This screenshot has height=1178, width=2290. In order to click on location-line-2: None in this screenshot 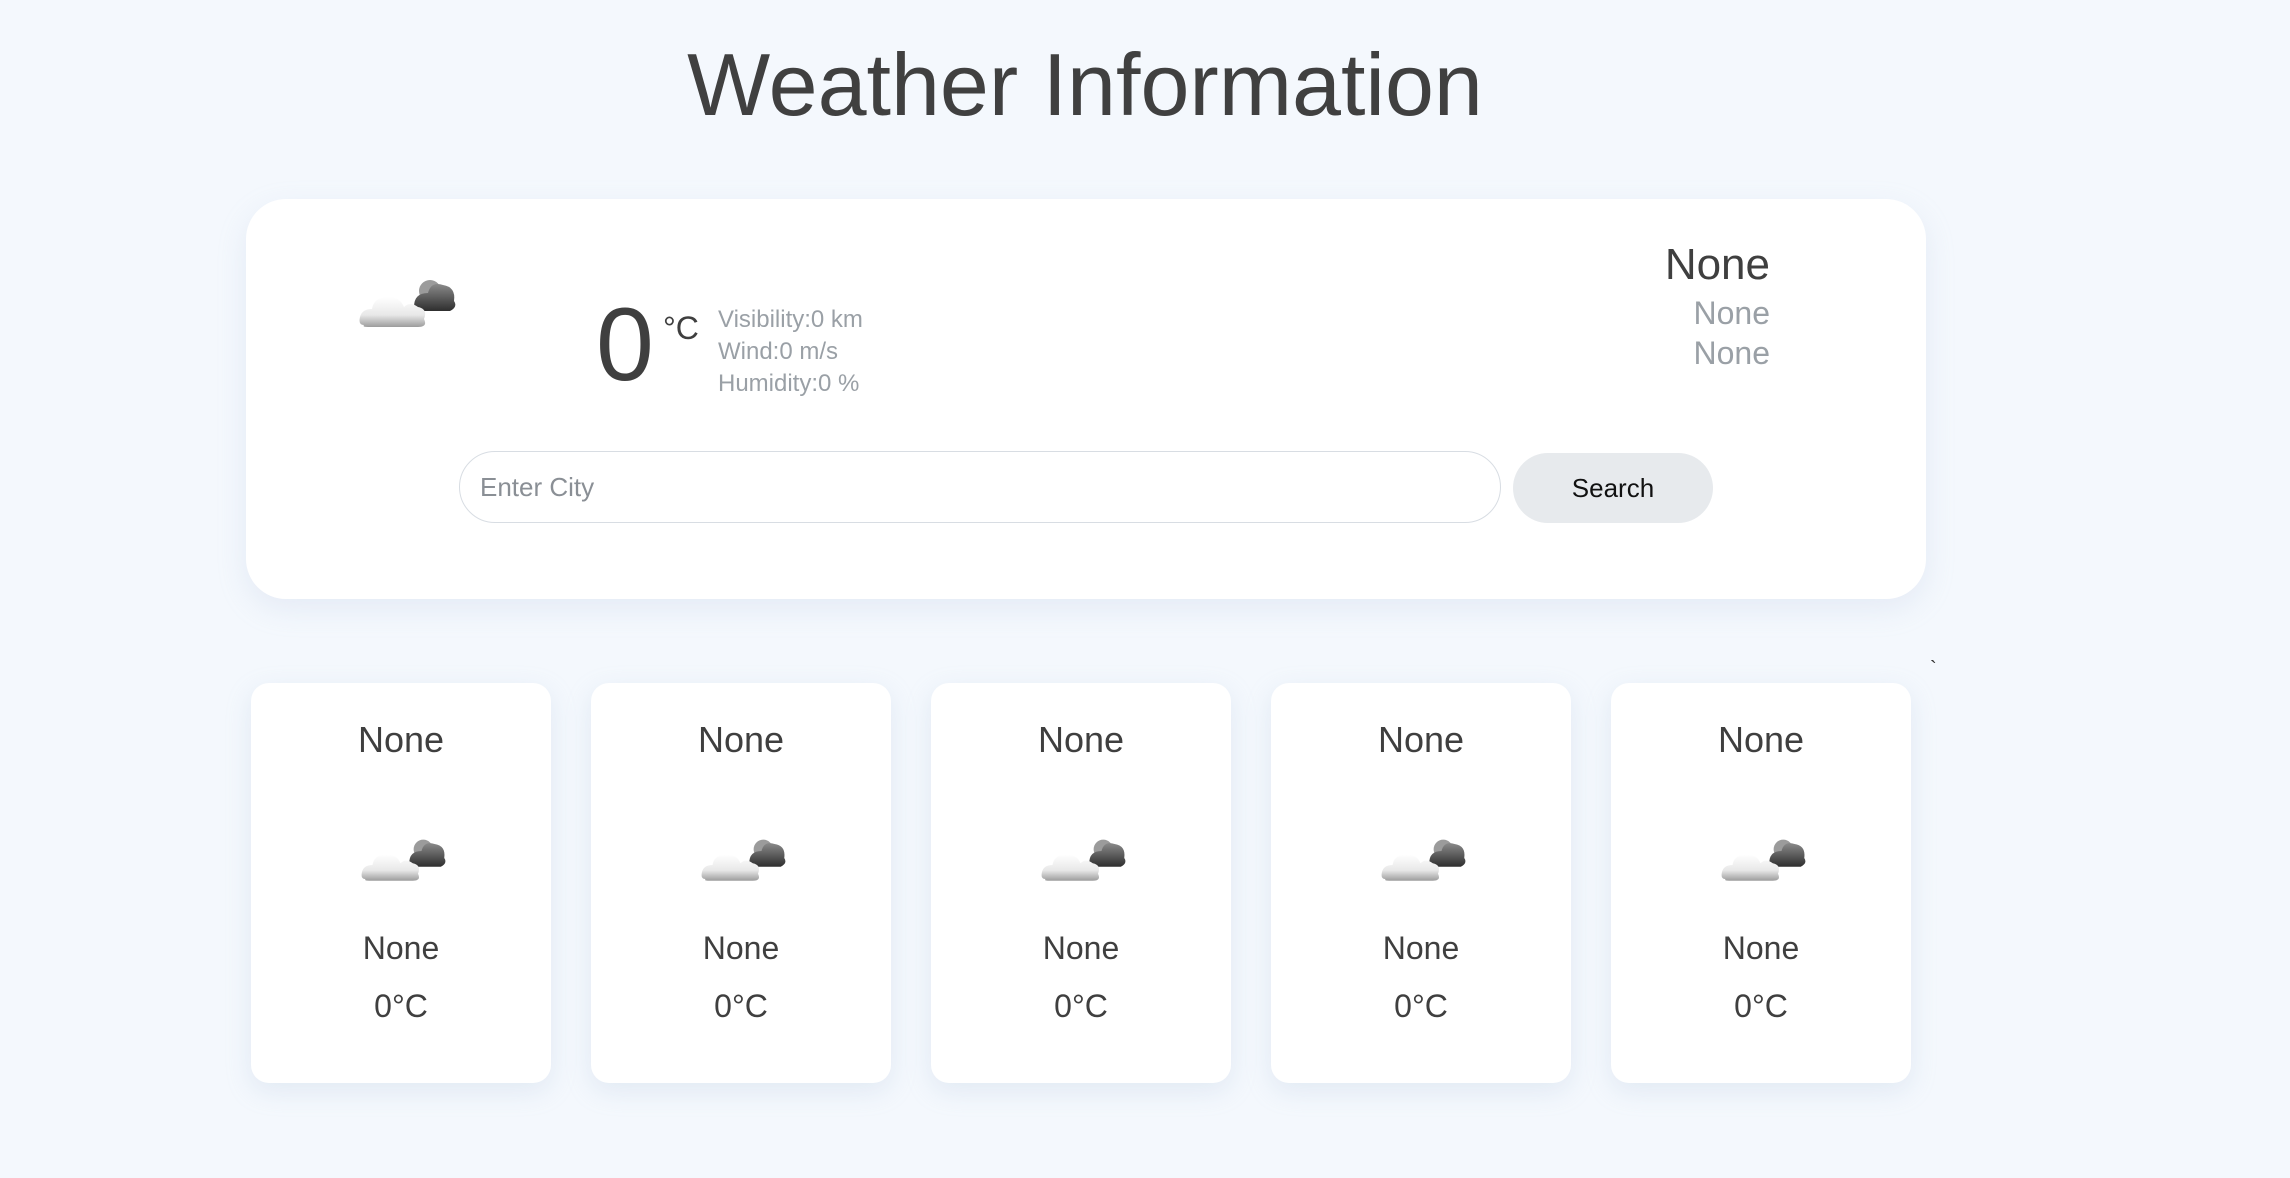, I will do `click(1732, 313)`.